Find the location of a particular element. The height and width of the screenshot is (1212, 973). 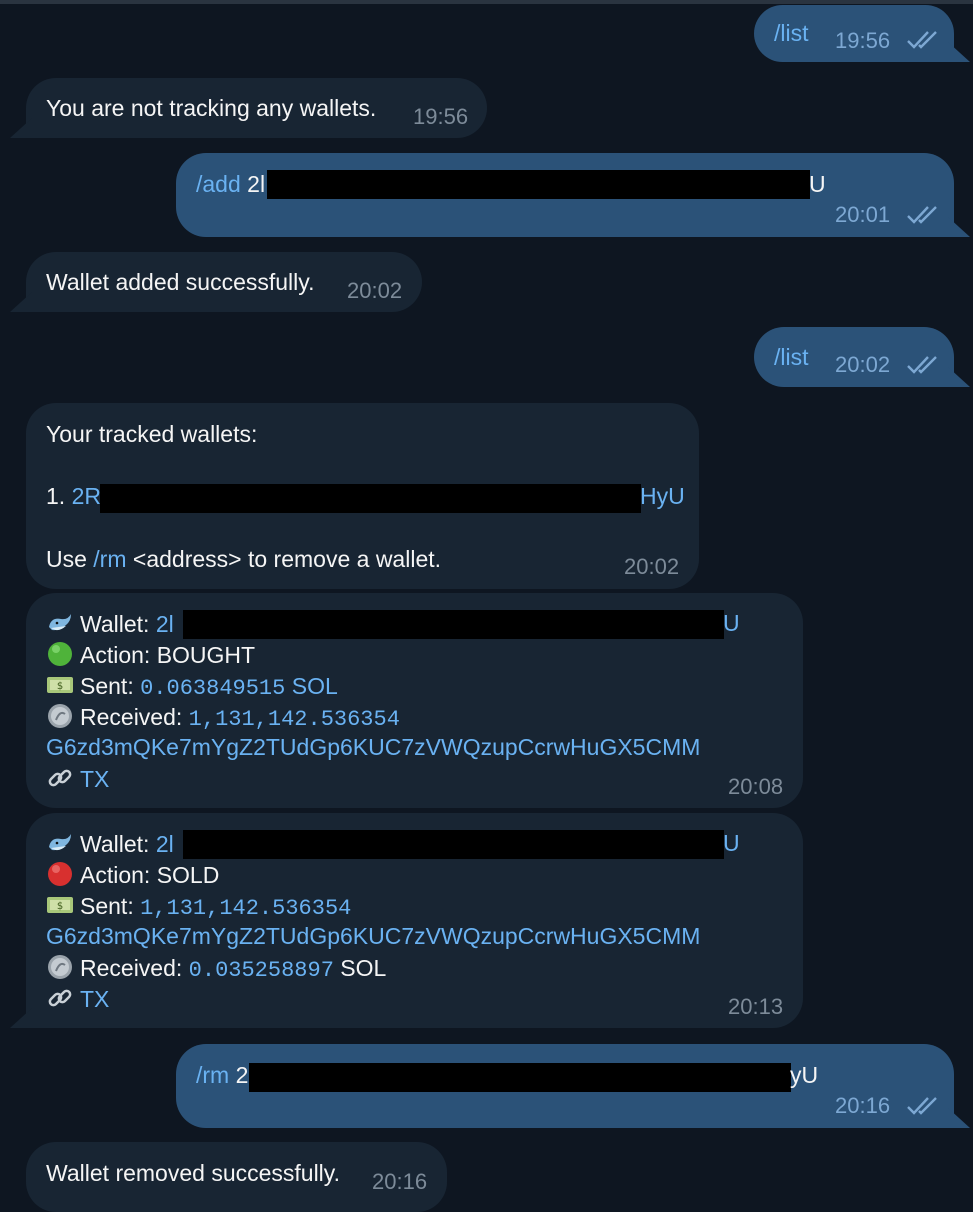

message-incoming-not-tracking: You are not tracking any wallets. 19:56 is located at coordinates (256, 108).